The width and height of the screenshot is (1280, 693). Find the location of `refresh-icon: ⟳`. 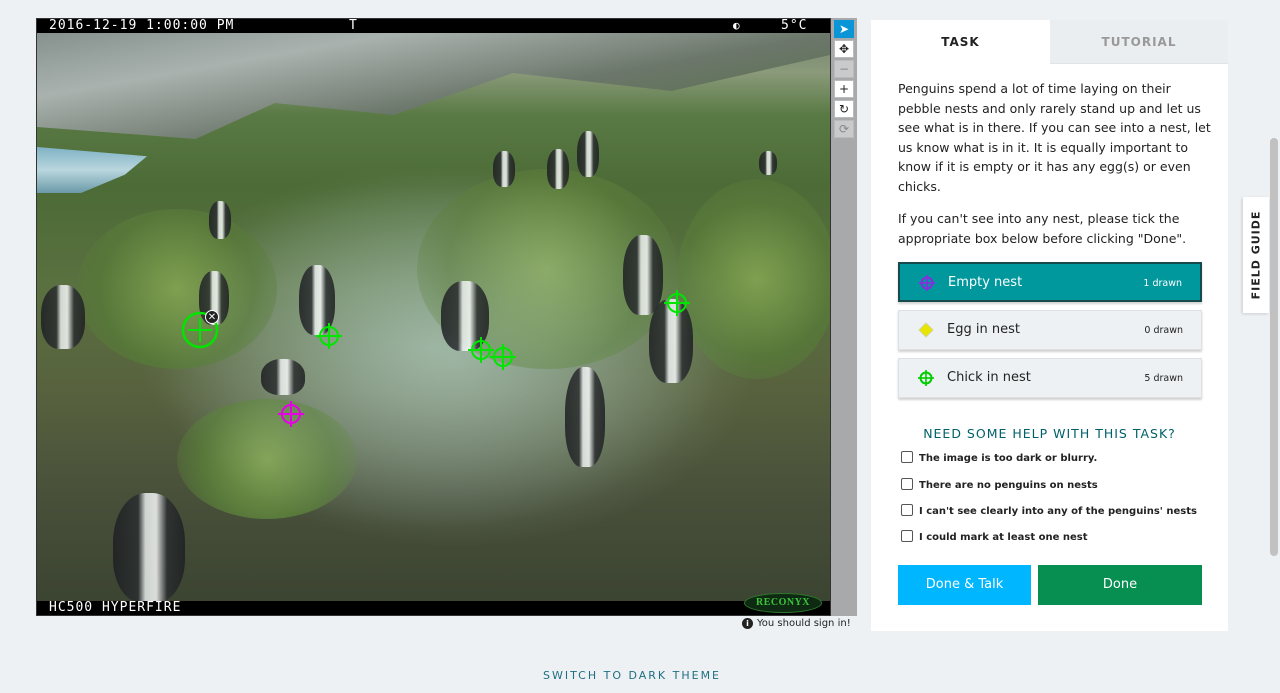

refresh-icon: ⟳ is located at coordinates (844, 129).